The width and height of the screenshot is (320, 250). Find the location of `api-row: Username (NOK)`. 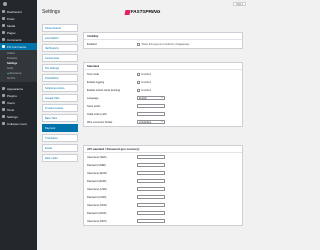

api-row: Username (NOK) is located at coordinates (163, 205).